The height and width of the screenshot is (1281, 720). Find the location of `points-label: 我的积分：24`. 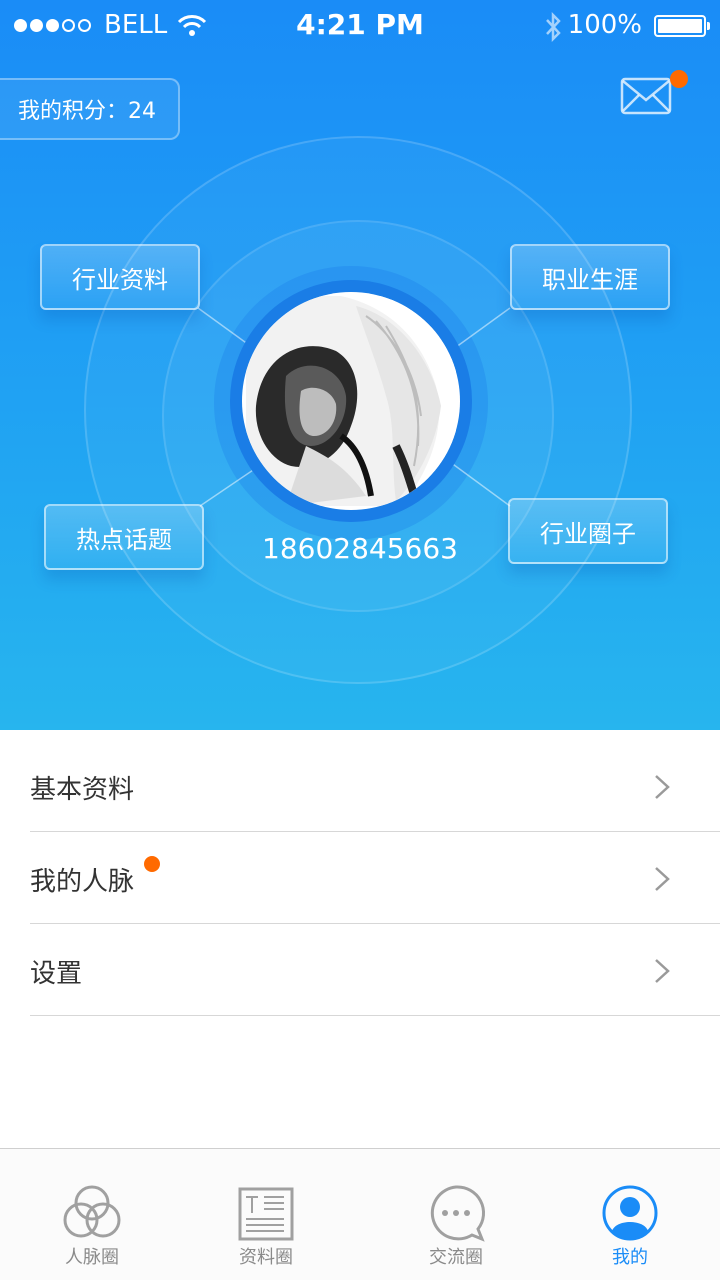

points-label: 我的积分：24 is located at coordinates (87, 111).